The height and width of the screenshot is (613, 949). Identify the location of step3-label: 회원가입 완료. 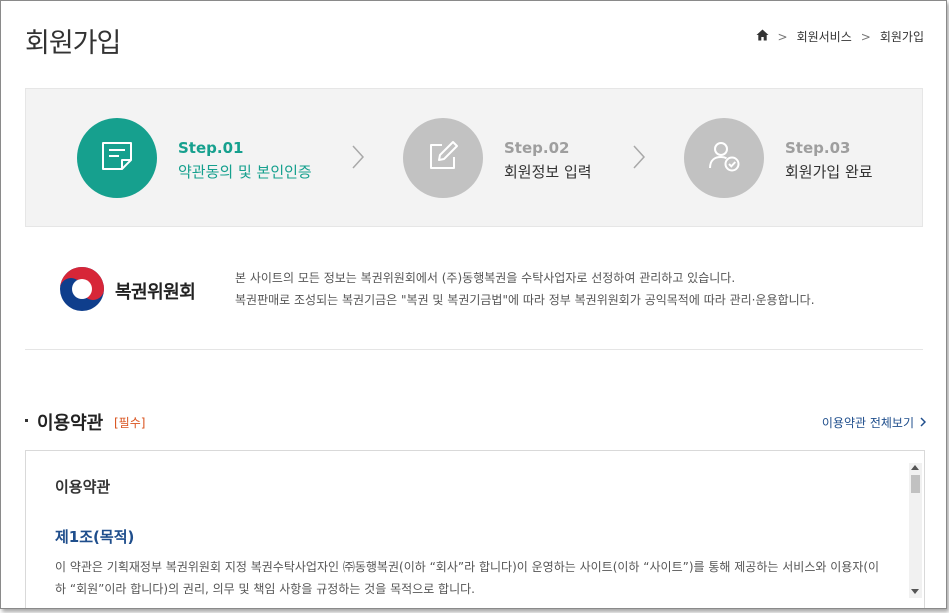
(829, 172).